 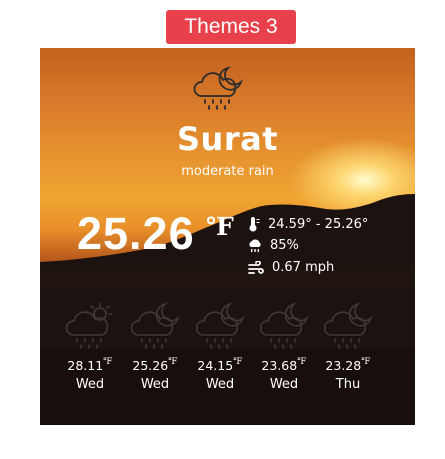 What do you see at coordinates (231, 27) in the screenshot?
I see `themes-button: Themes 3` at bounding box center [231, 27].